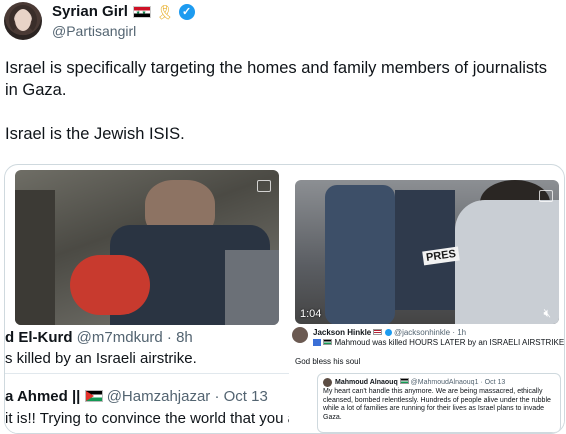  What do you see at coordinates (311, 314) in the screenshot?
I see `video-timestamp: 1:04` at bounding box center [311, 314].